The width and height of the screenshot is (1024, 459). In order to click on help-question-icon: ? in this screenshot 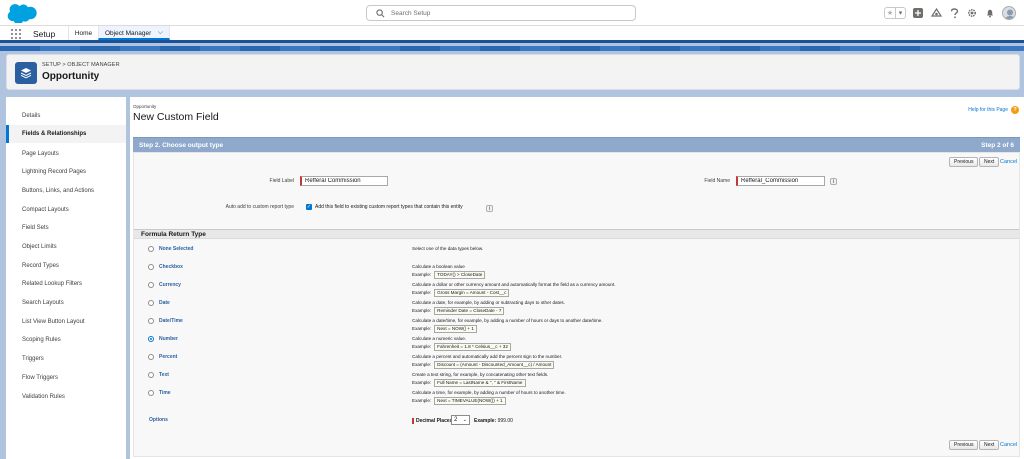, I will do `click(1015, 110)`.